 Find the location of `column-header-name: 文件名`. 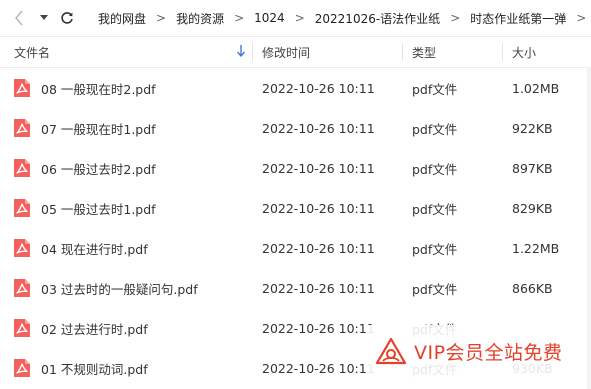

column-header-name: 文件名 is located at coordinates (126, 52).